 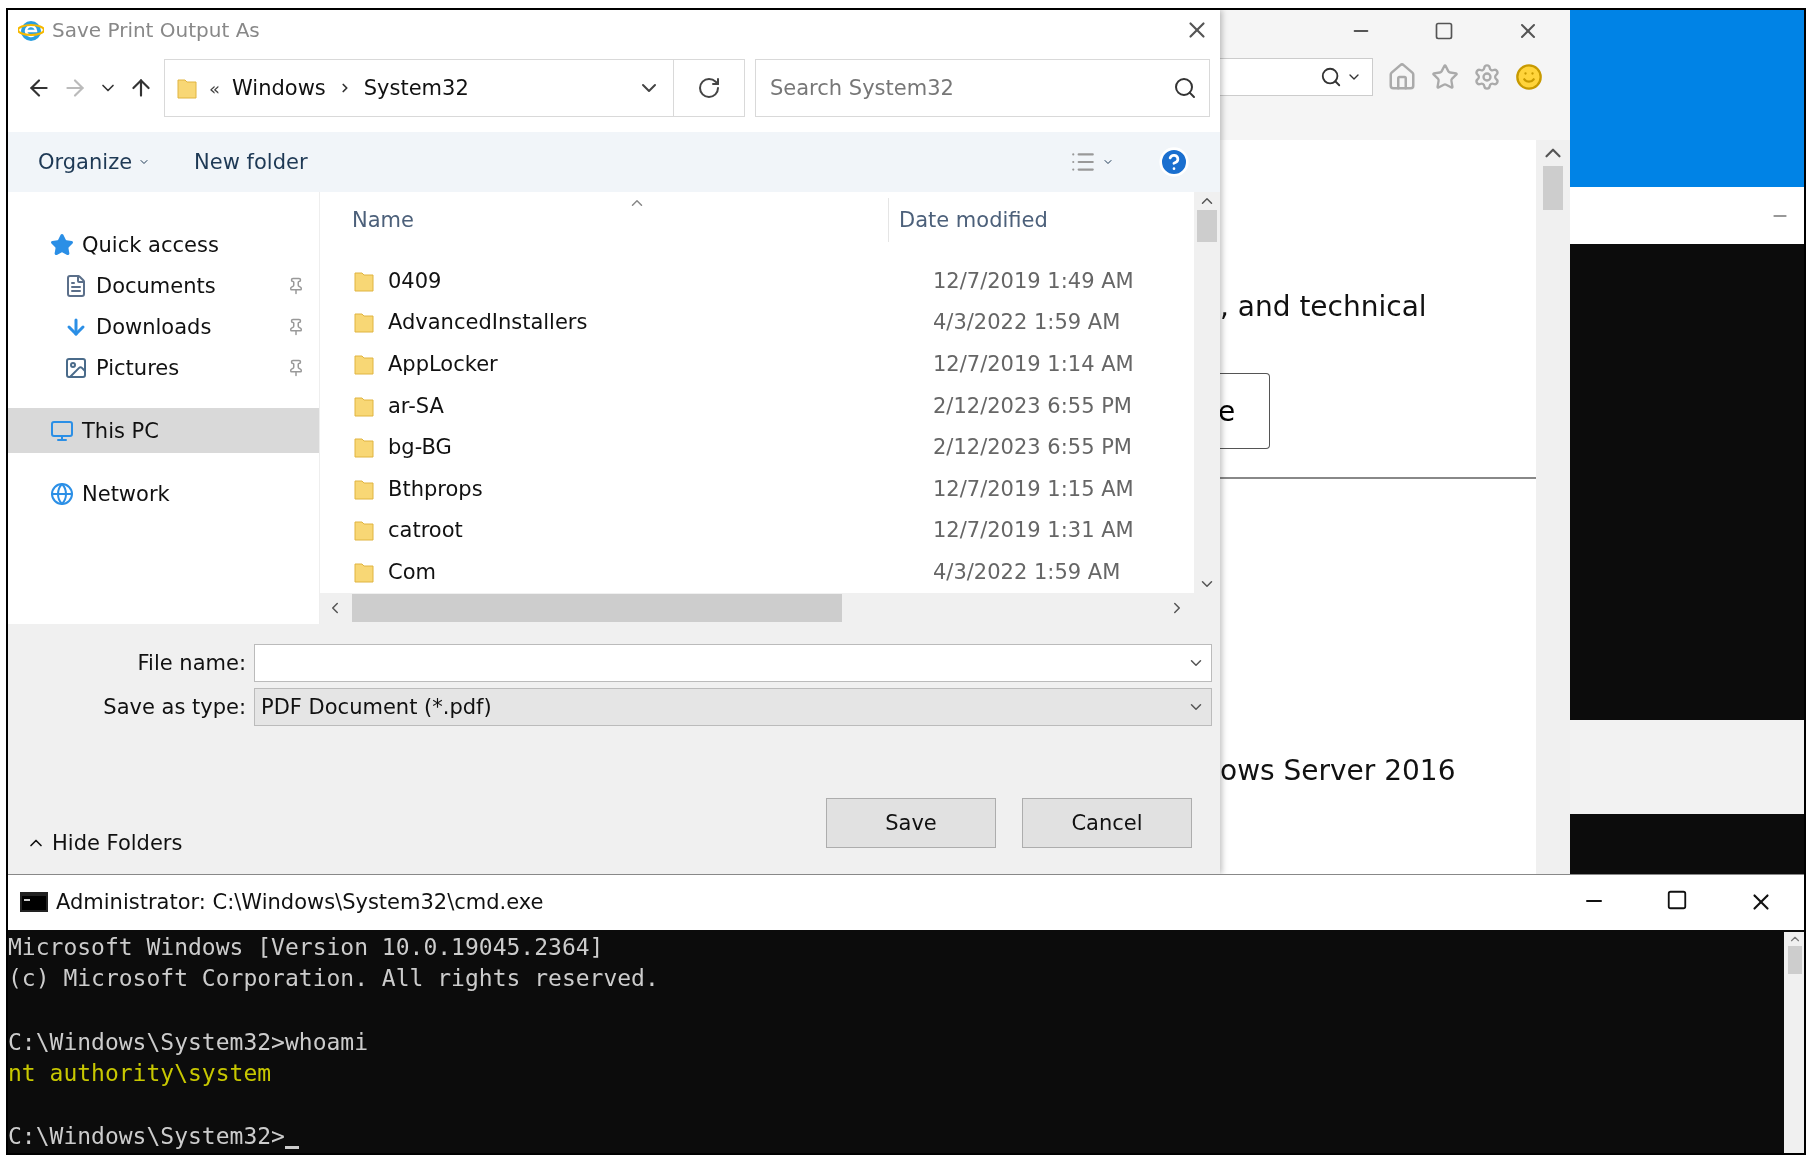 What do you see at coordinates (1174, 162) in the screenshot?
I see `help-icon` at bounding box center [1174, 162].